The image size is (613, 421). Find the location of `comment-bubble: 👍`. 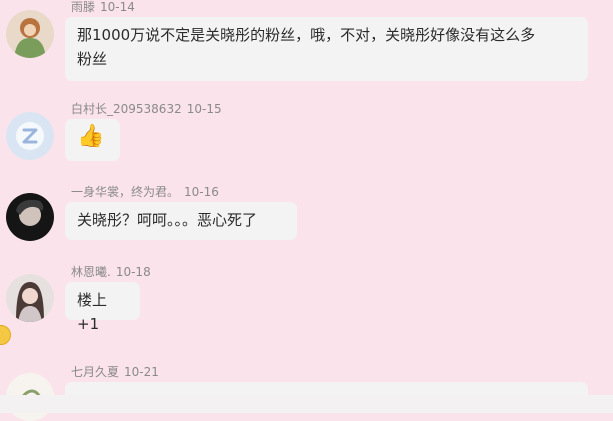

comment-bubble: 👍 is located at coordinates (92, 140).